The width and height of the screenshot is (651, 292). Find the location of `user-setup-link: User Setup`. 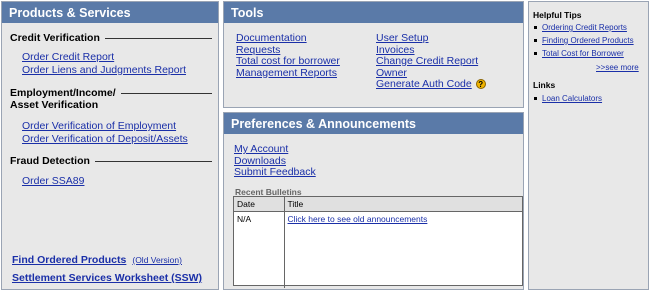

user-setup-link: User Setup is located at coordinates (402, 38).